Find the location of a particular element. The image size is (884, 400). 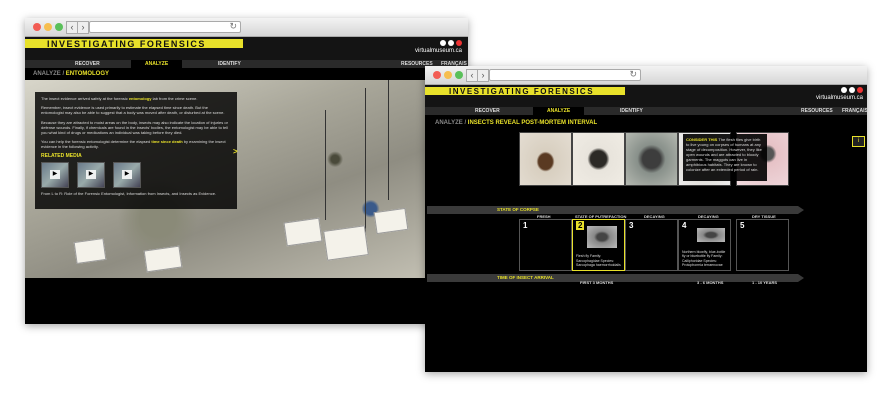

stage-number: 2 is located at coordinates (580, 225).